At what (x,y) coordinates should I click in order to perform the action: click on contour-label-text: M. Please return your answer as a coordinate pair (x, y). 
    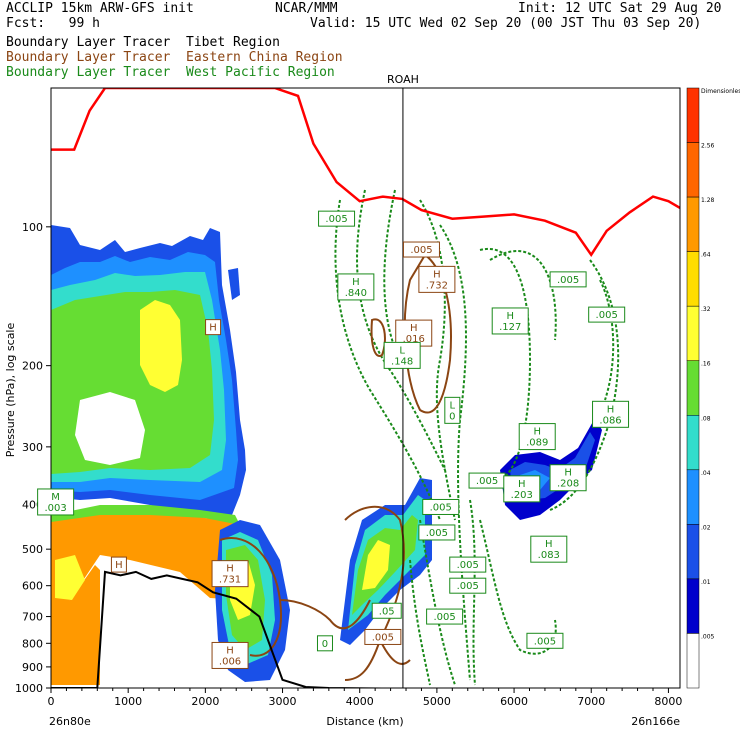
    Looking at the image, I should click on (55, 497).